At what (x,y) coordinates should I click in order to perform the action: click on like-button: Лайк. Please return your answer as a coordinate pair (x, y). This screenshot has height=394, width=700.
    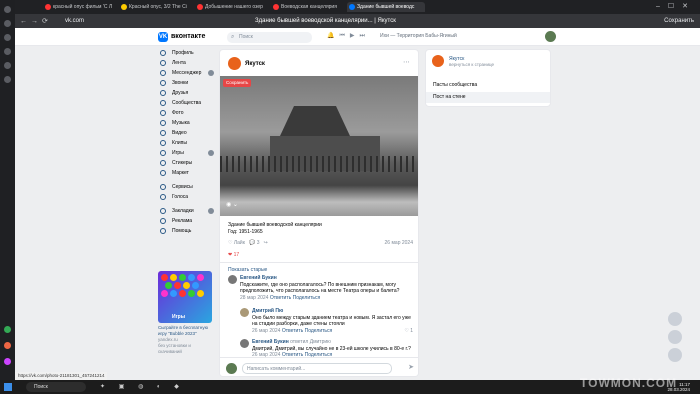
    Looking at the image, I should click on (239, 243).